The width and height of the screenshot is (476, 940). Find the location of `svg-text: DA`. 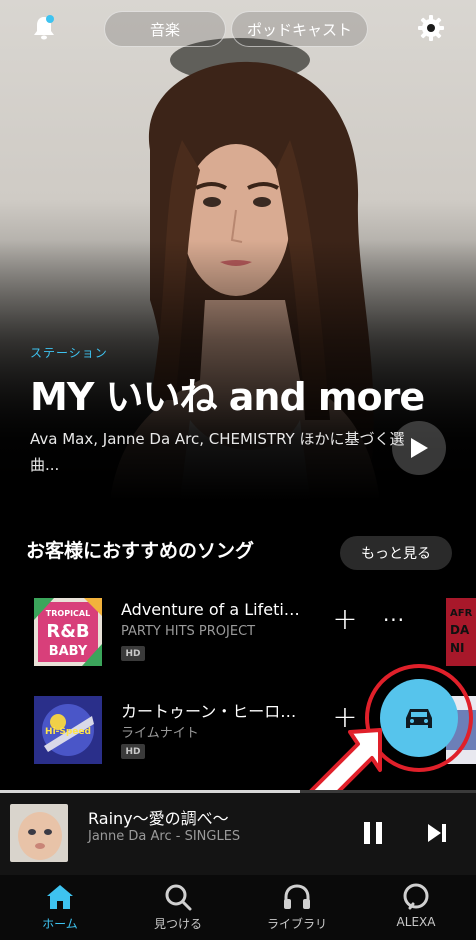

svg-text: DA is located at coordinates (460, 630).